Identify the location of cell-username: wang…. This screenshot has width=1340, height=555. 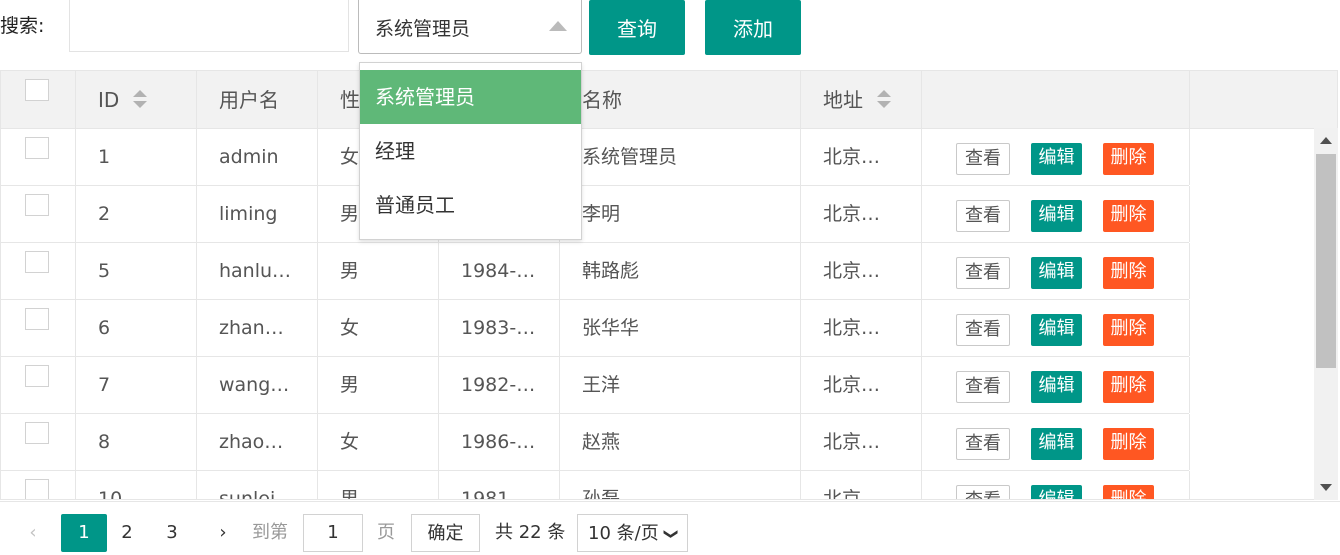
(257, 385).